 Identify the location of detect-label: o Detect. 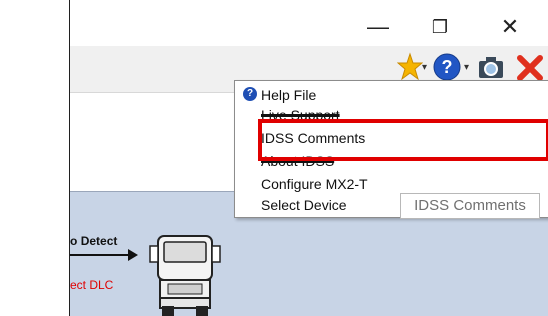
(94, 241).